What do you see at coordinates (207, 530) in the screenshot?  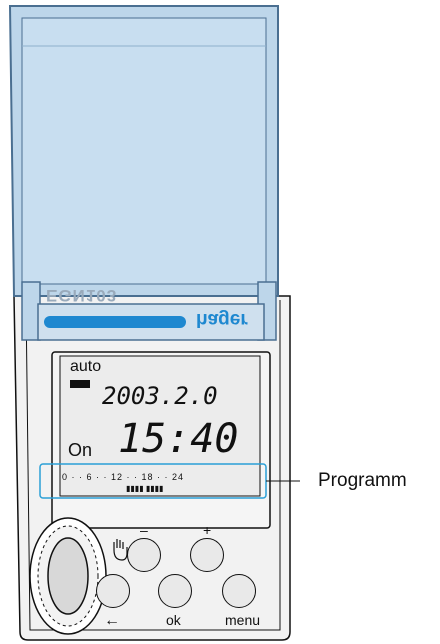 I see `plus-label: +` at bounding box center [207, 530].